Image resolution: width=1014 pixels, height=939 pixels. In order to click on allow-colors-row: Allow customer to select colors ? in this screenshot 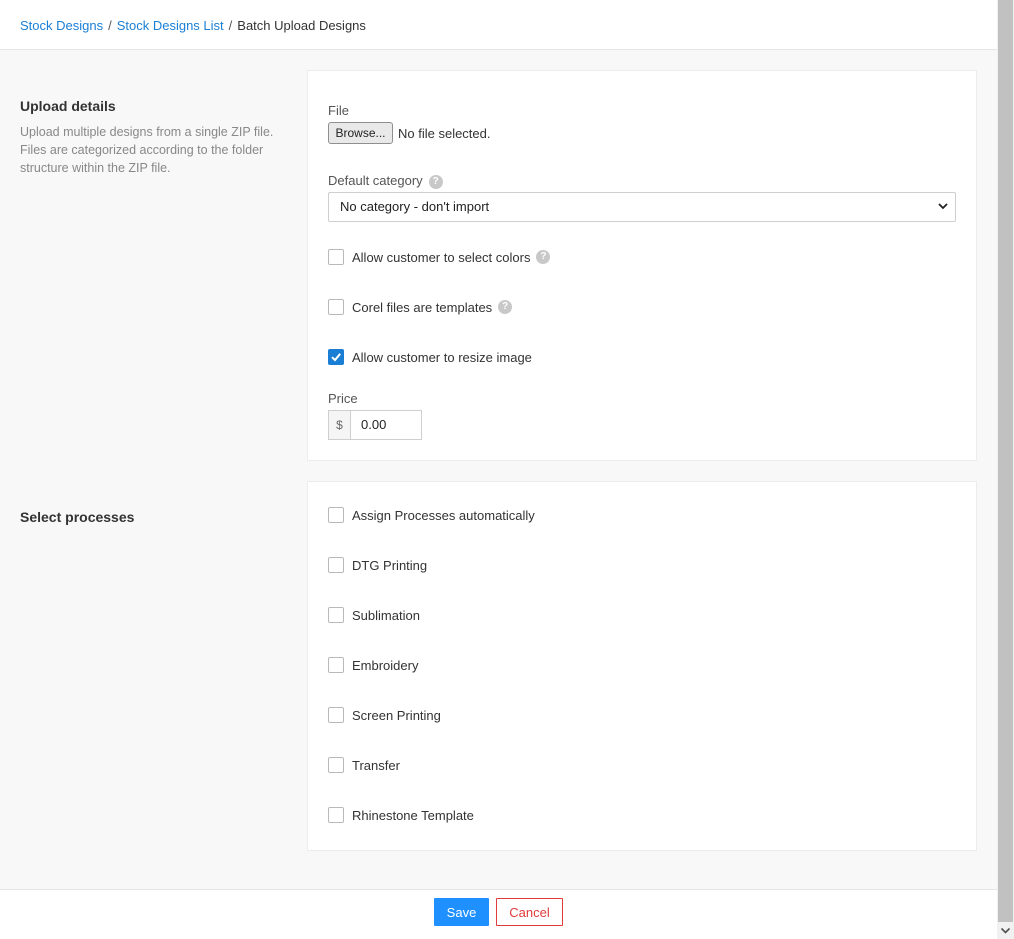, I will do `click(439, 257)`.